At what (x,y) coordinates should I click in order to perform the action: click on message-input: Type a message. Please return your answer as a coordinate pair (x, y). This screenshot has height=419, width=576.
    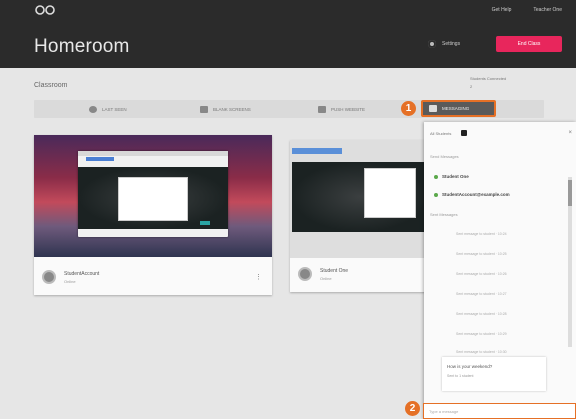
    Looking at the image, I should click on (499, 411).